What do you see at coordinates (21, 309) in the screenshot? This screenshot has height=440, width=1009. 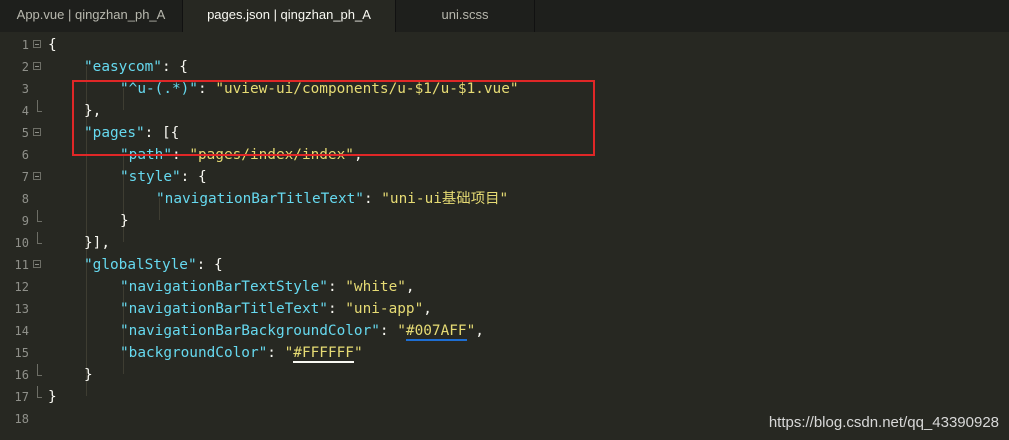 I see `line-number: 13` at bounding box center [21, 309].